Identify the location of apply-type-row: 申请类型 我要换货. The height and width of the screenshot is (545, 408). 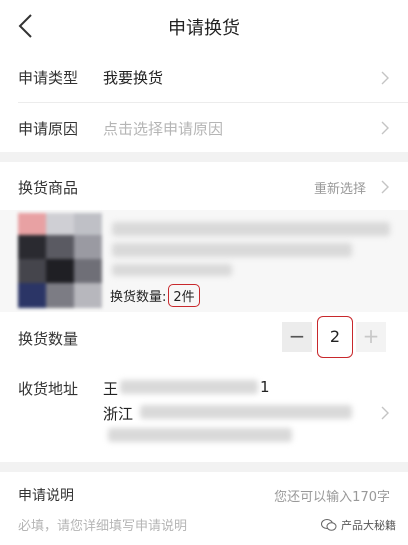
(204, 77).